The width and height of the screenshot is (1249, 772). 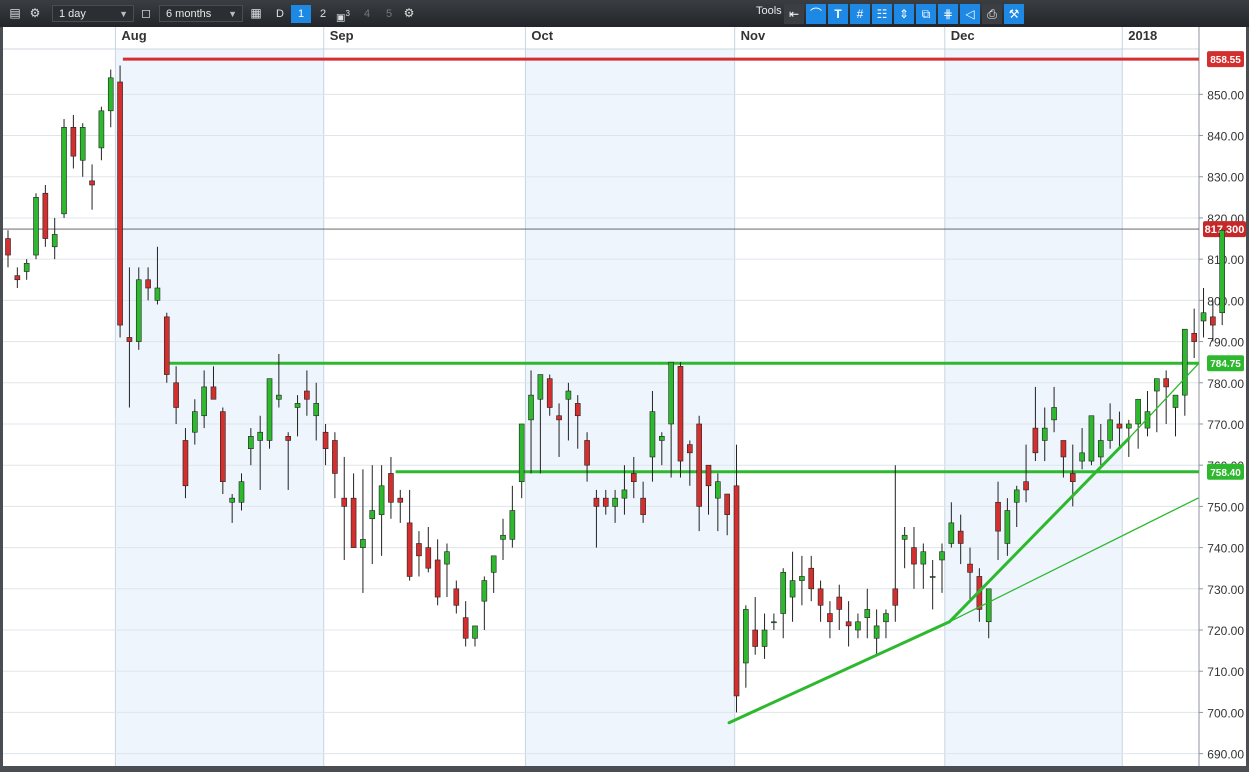 What do you see at coordinates (1225, 713) in the screenshot?
I see `y-tick-label: 700.00` at bounding box center [1225, 713].